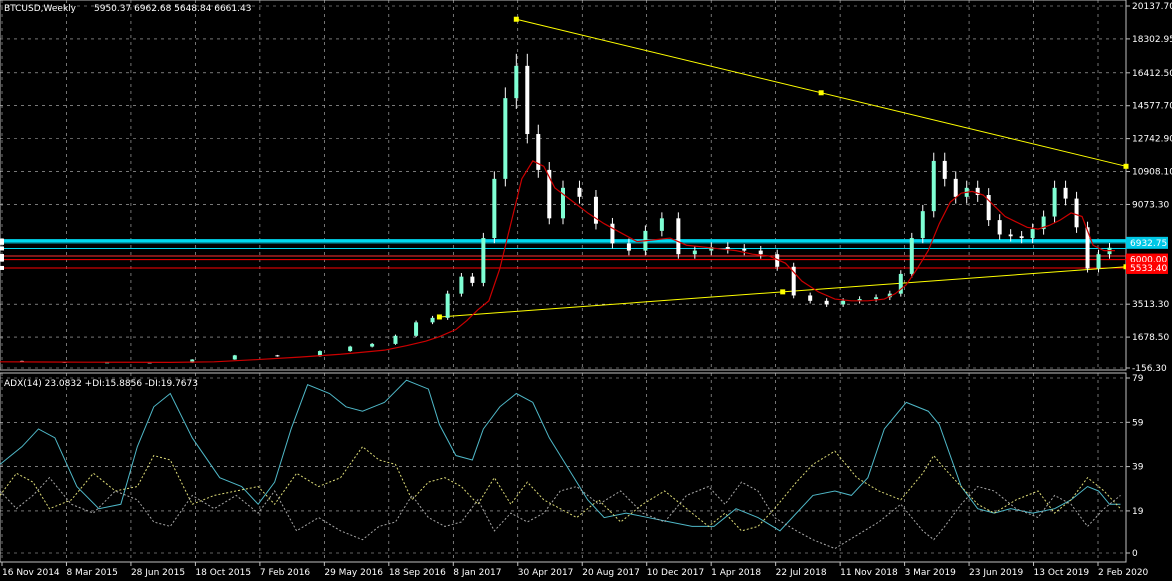  What do you see at coordinates (353, 573) in the screenshot?
I see `time-tick-label: 29 May 2016` at bounding box center [353, 573].